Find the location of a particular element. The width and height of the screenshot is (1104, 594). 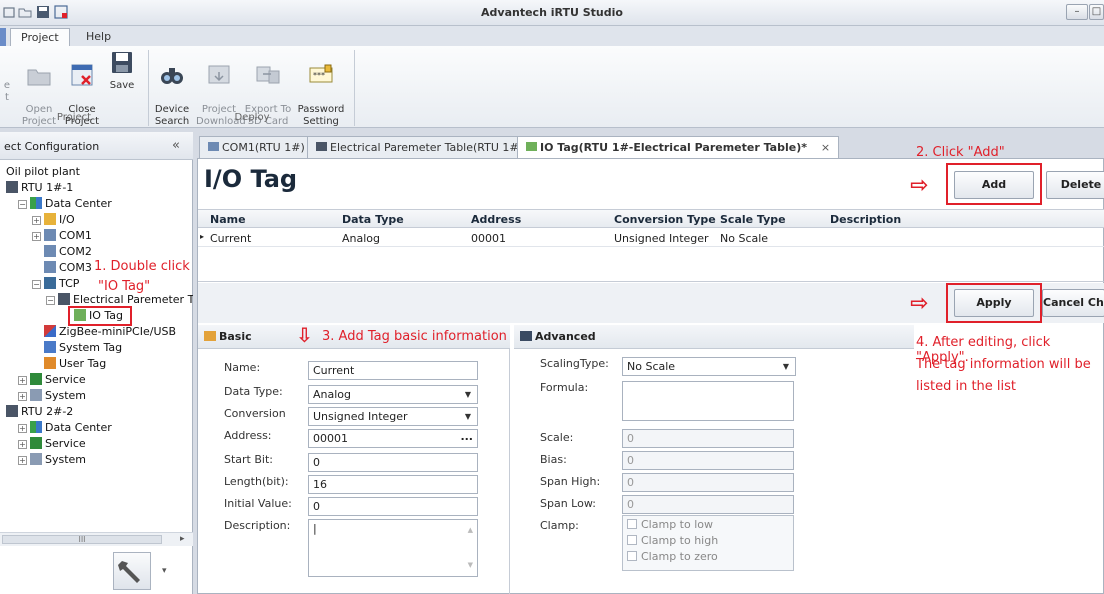

tree-item-com2: COM2 is located at coordinates (68, 252).